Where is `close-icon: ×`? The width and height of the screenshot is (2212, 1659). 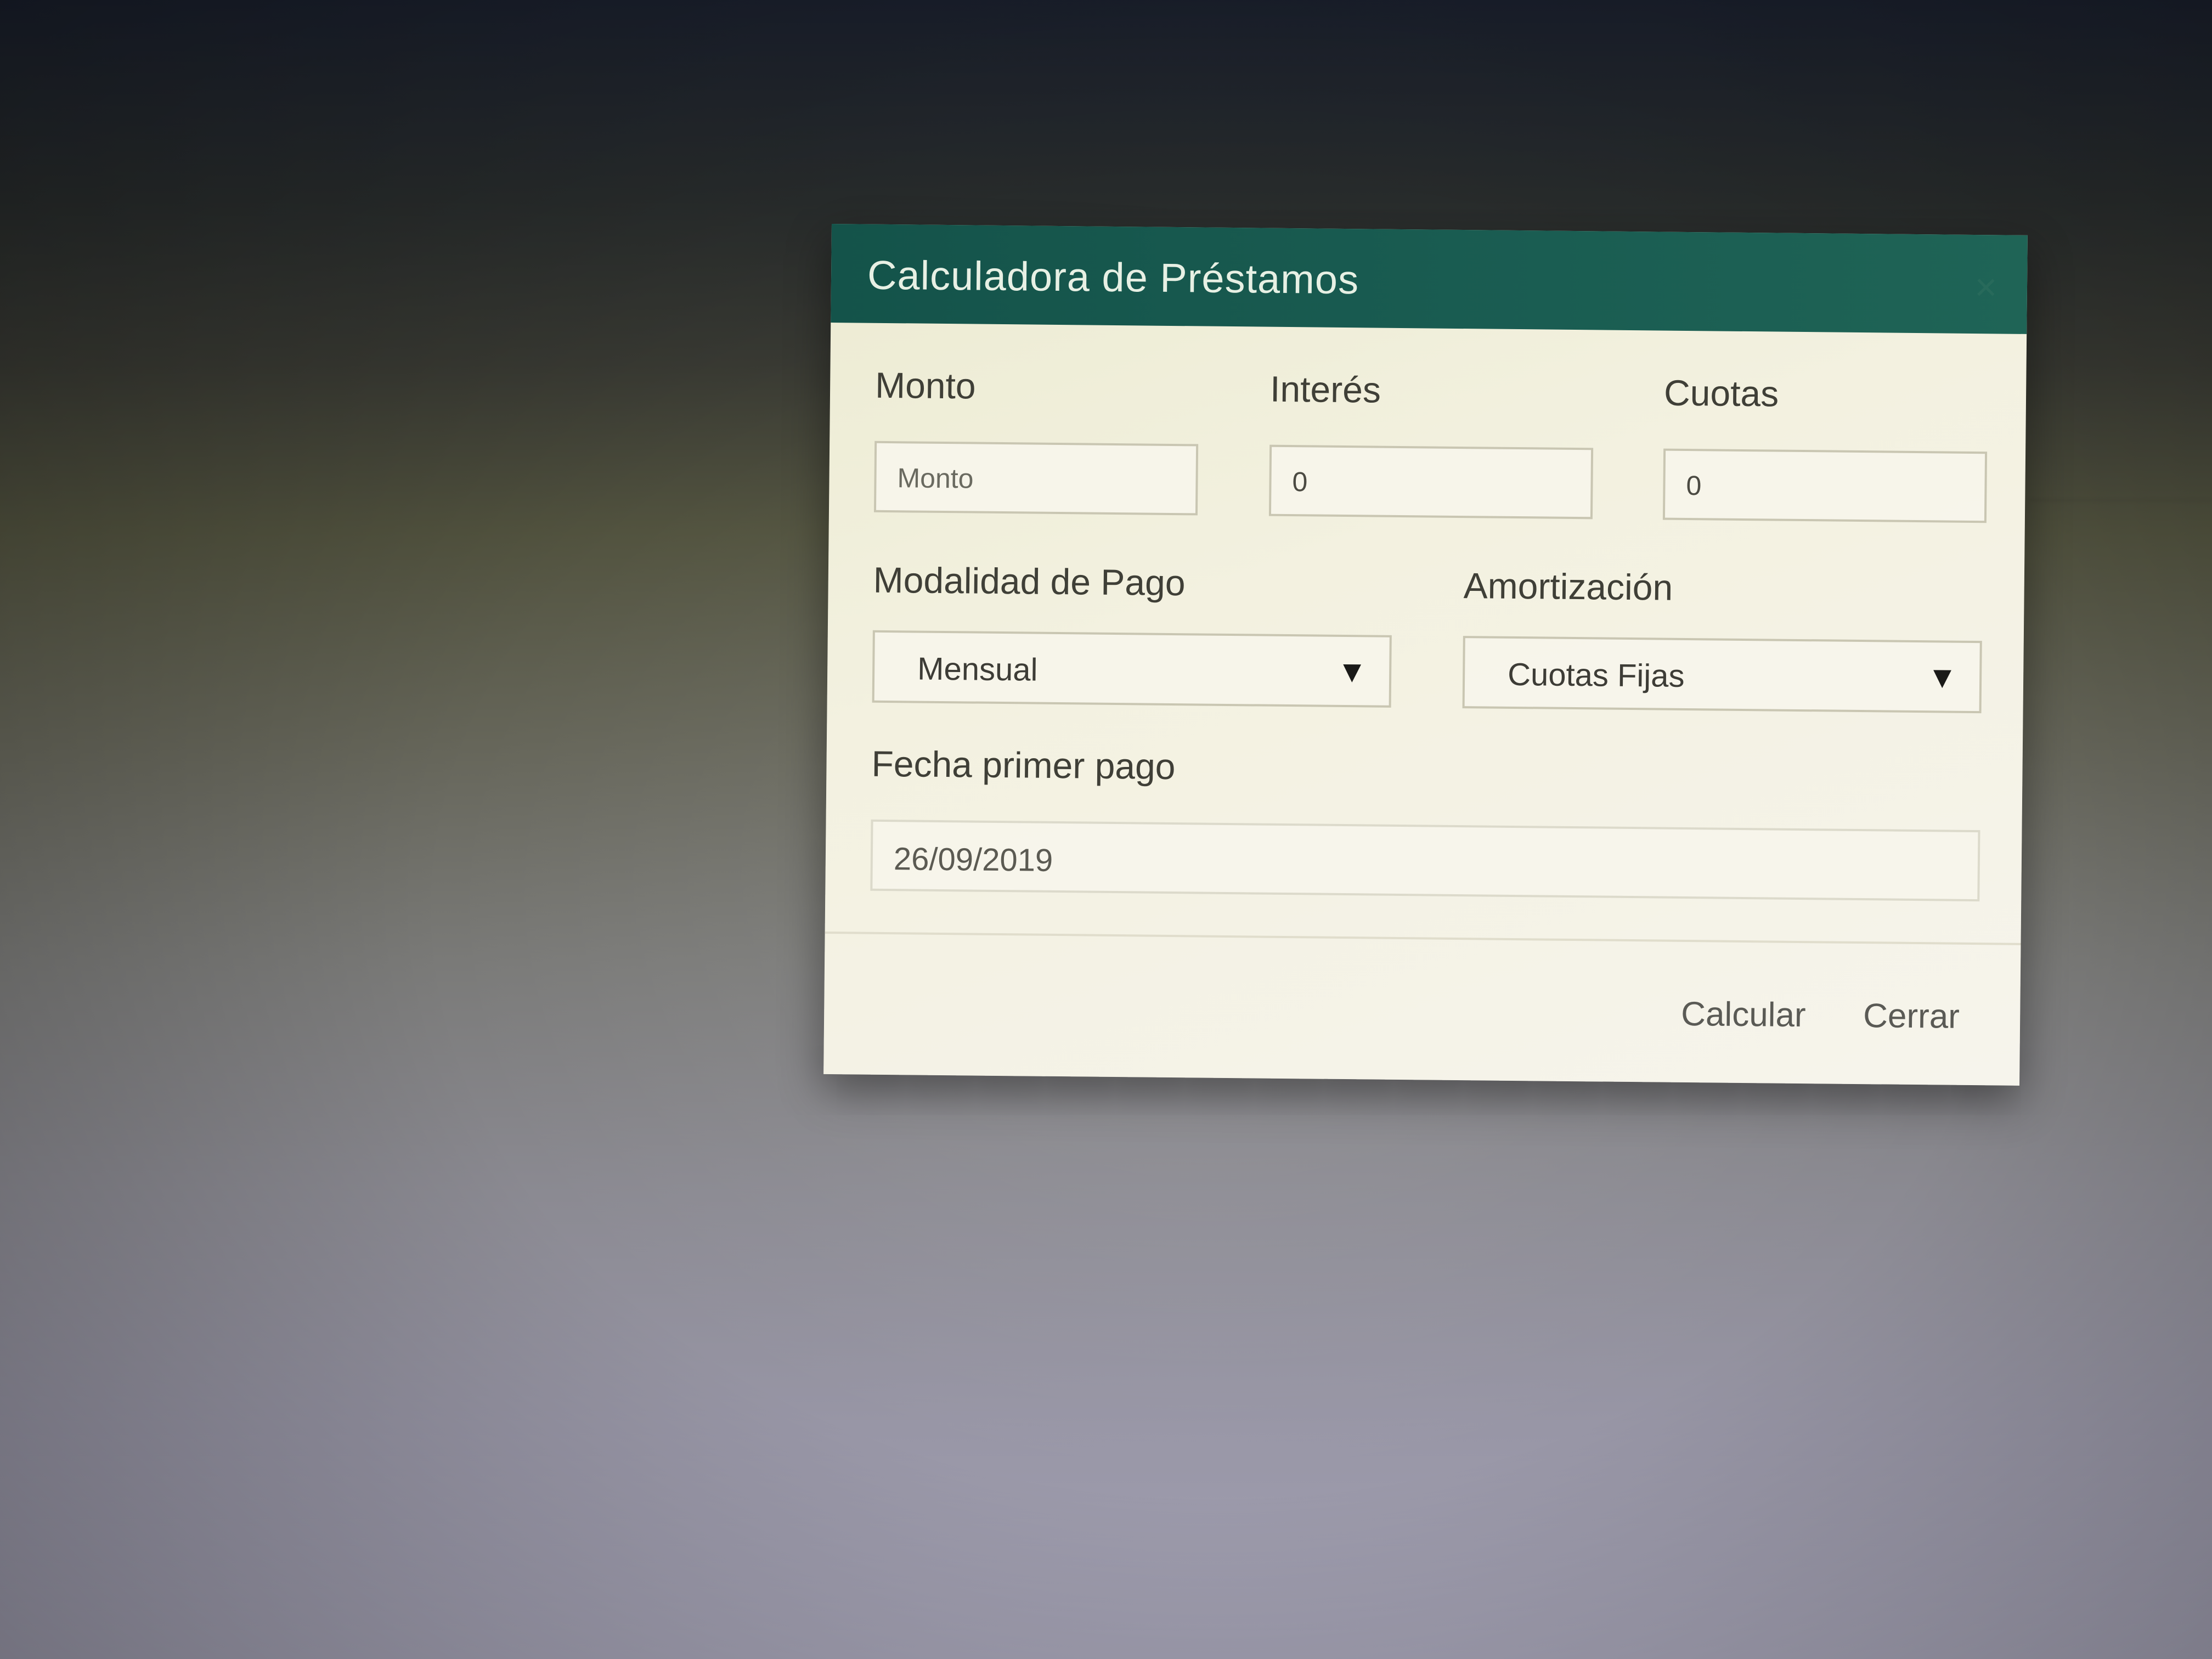 close-icon: × is located at coordinates (1987, 287).